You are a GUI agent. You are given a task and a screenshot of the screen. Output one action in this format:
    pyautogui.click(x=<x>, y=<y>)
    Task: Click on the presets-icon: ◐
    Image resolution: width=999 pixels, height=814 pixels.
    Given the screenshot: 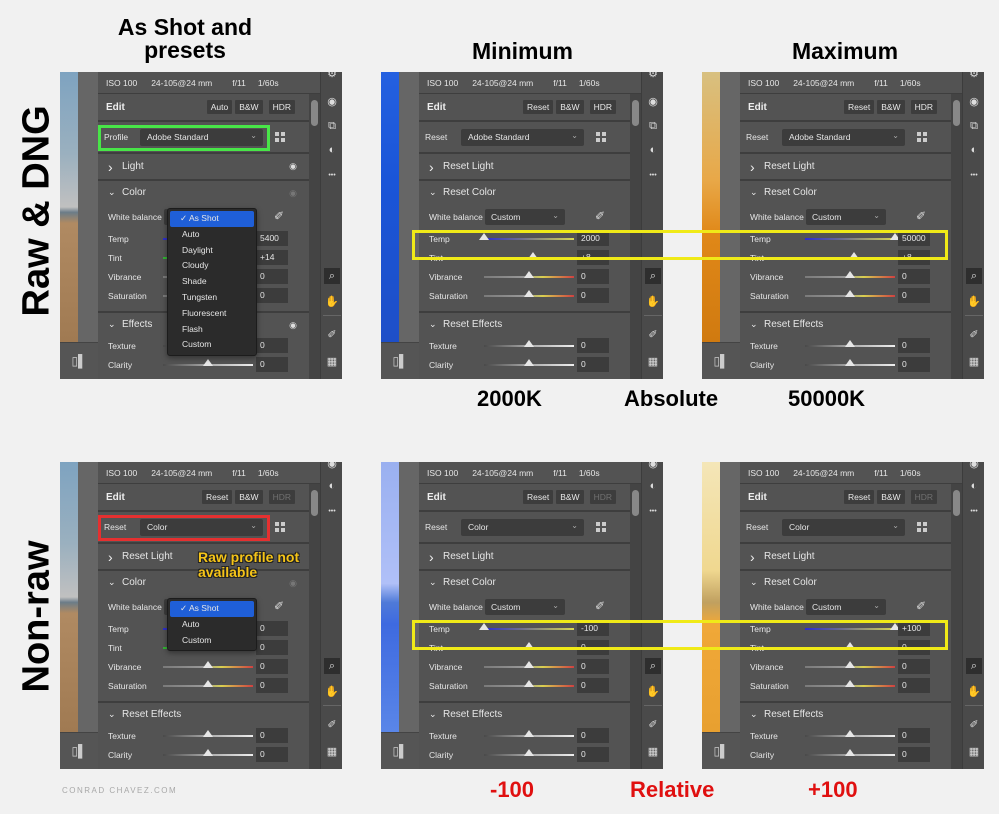 What is the action you would take?
    pyautogui.click(x=653, y=150)
    